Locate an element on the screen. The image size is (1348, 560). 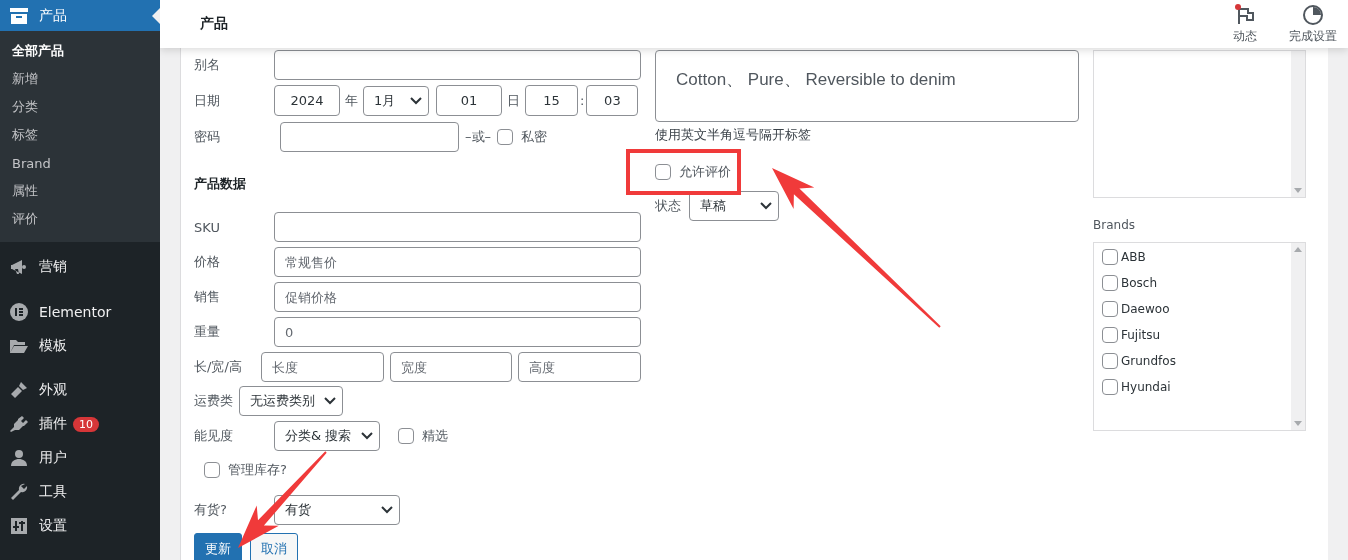
sidebar-menu-item: 营销 is located at coordinates (80, 267).